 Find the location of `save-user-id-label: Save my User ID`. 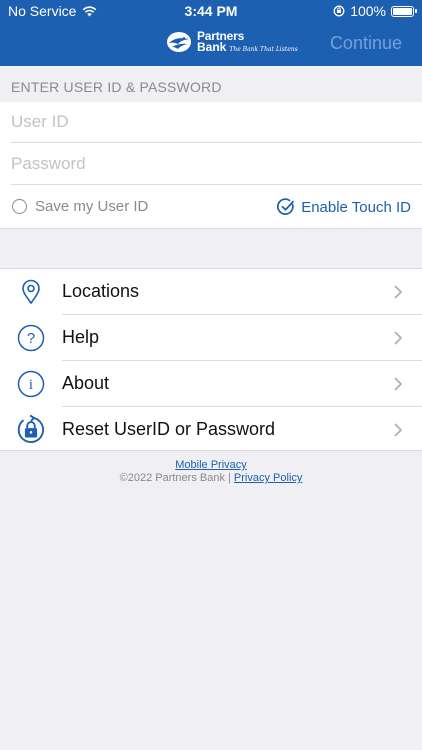

save-user-id-label: Save my User ID is located at coordinates (92, 206).